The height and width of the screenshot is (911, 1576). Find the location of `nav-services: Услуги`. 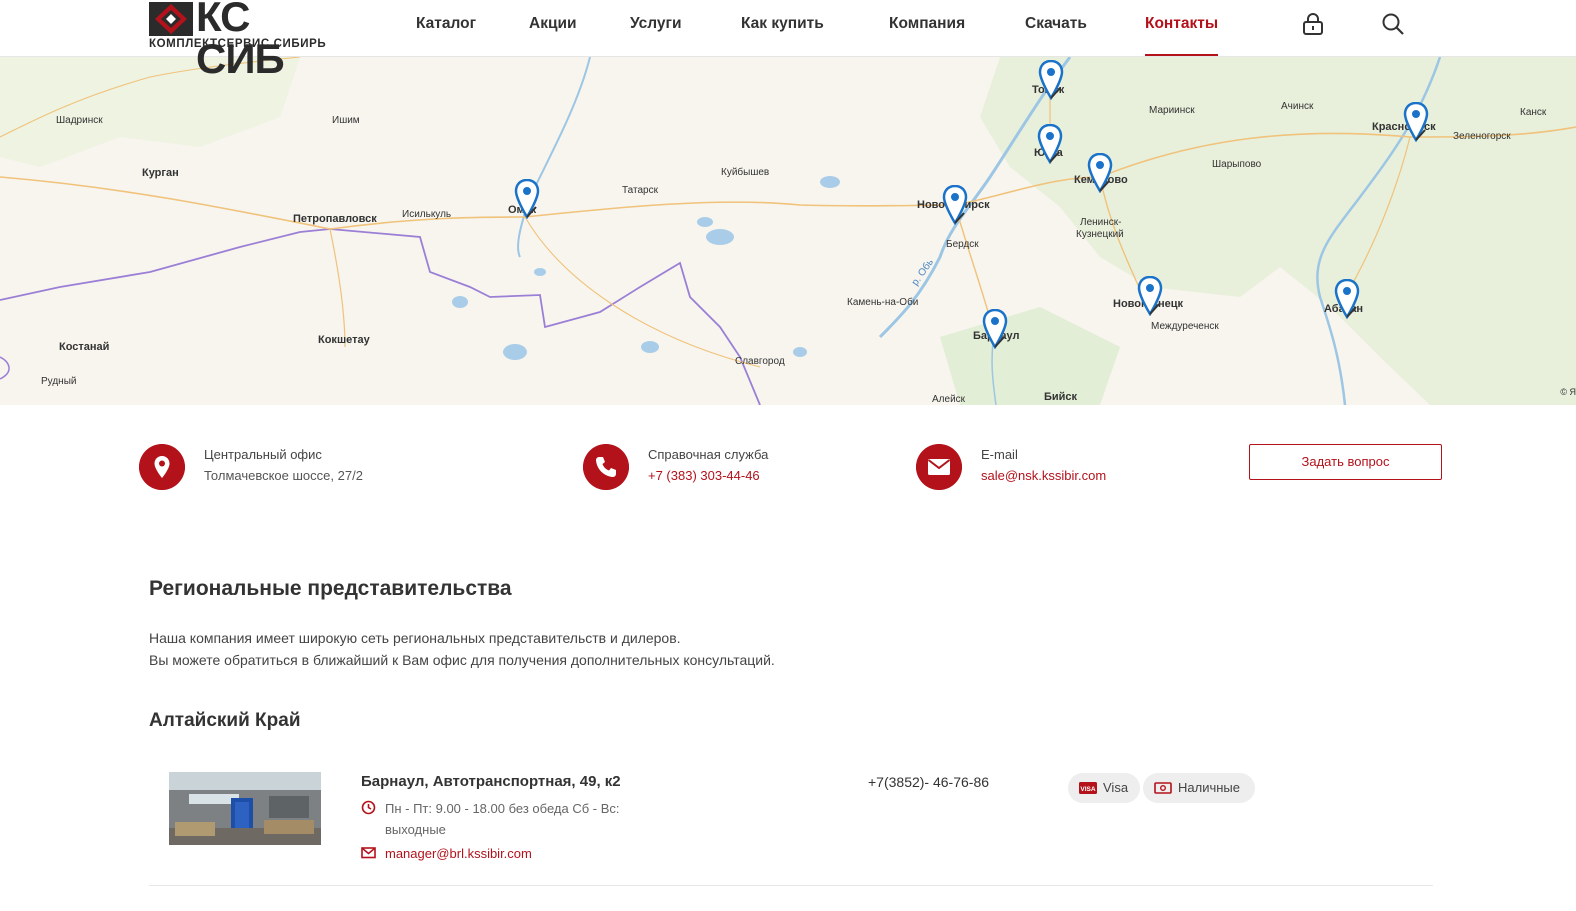

nav-services: Услуги is located at coordinates (656, 24).